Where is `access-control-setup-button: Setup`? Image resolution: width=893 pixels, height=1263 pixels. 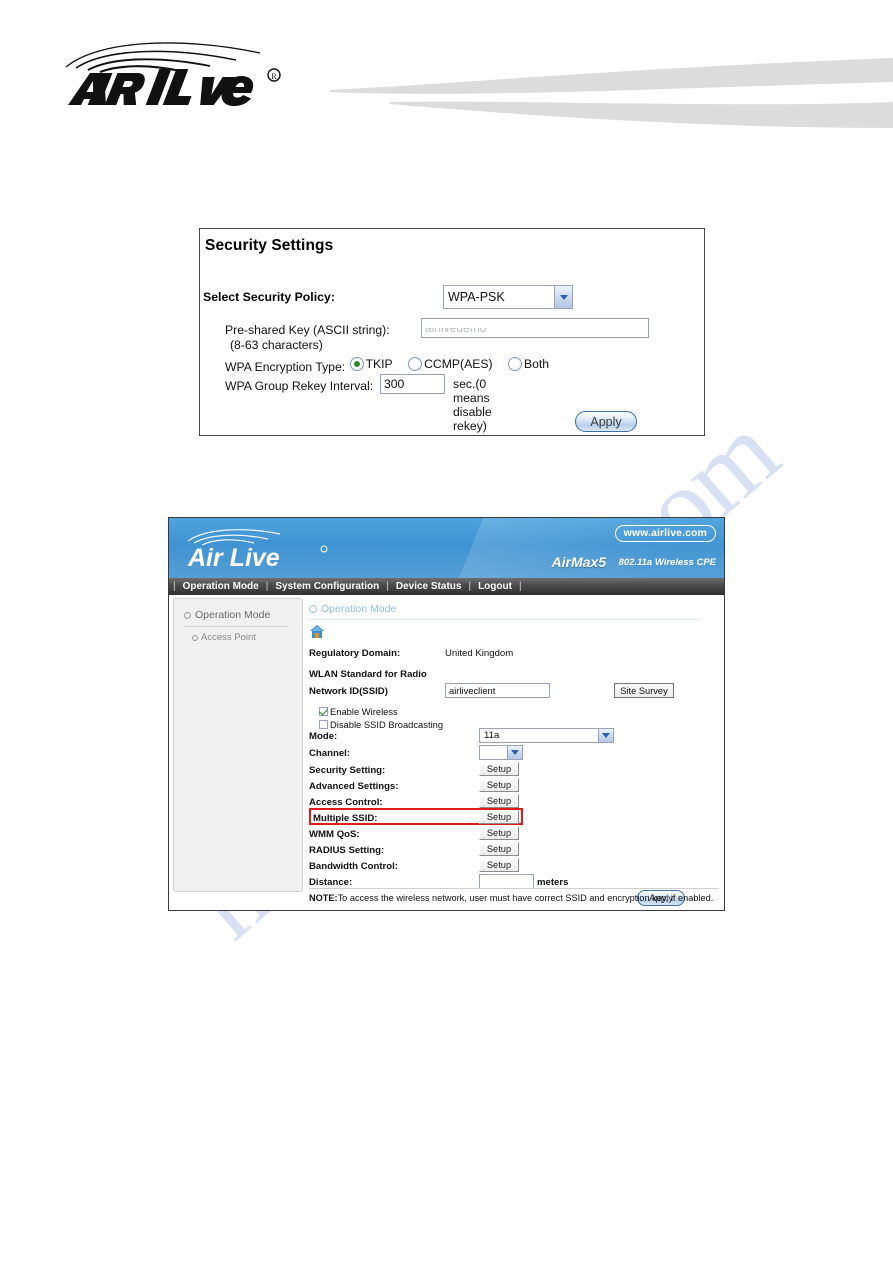
access-control-setup-button: Setup is located at coordinates (499, 801).